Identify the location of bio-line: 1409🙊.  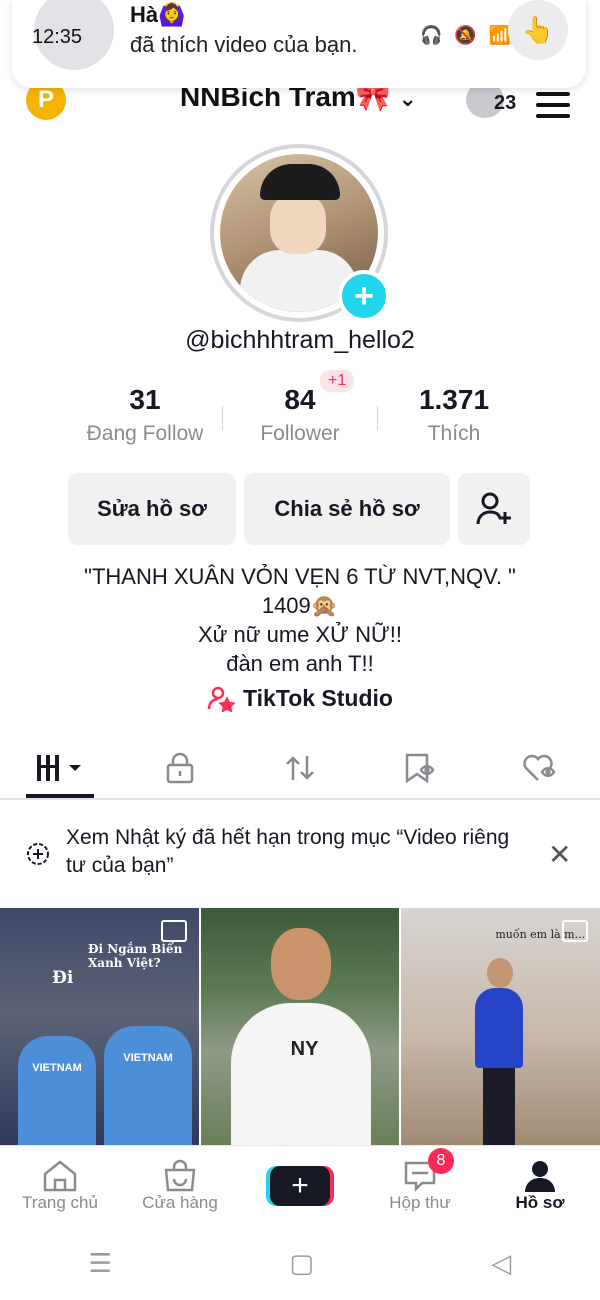
(300, 605).